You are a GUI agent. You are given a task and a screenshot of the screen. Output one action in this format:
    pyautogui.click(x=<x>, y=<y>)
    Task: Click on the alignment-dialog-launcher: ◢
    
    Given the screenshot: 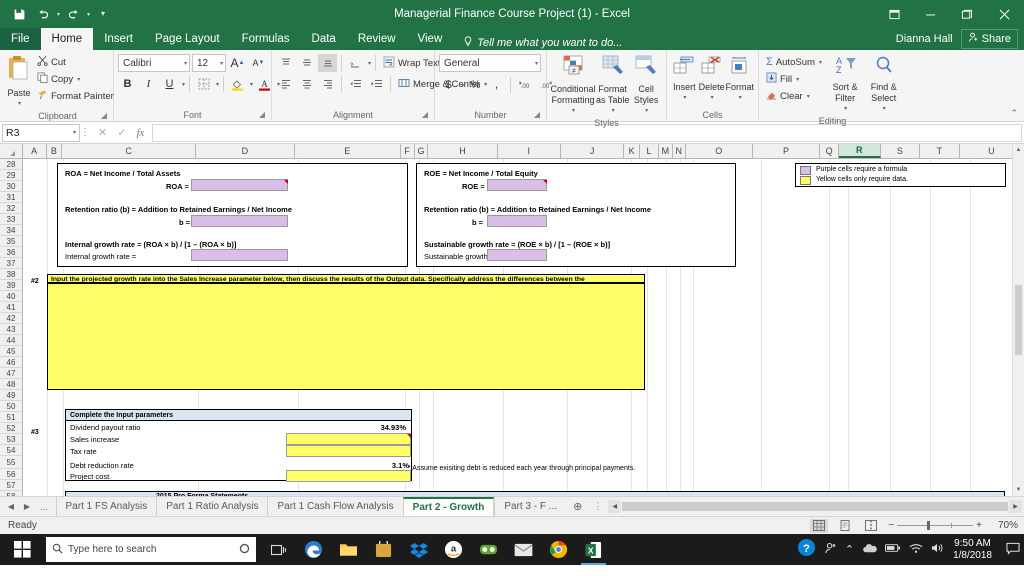 What is the action you would take?
    pyautogui.click(x=425, y=115)
    